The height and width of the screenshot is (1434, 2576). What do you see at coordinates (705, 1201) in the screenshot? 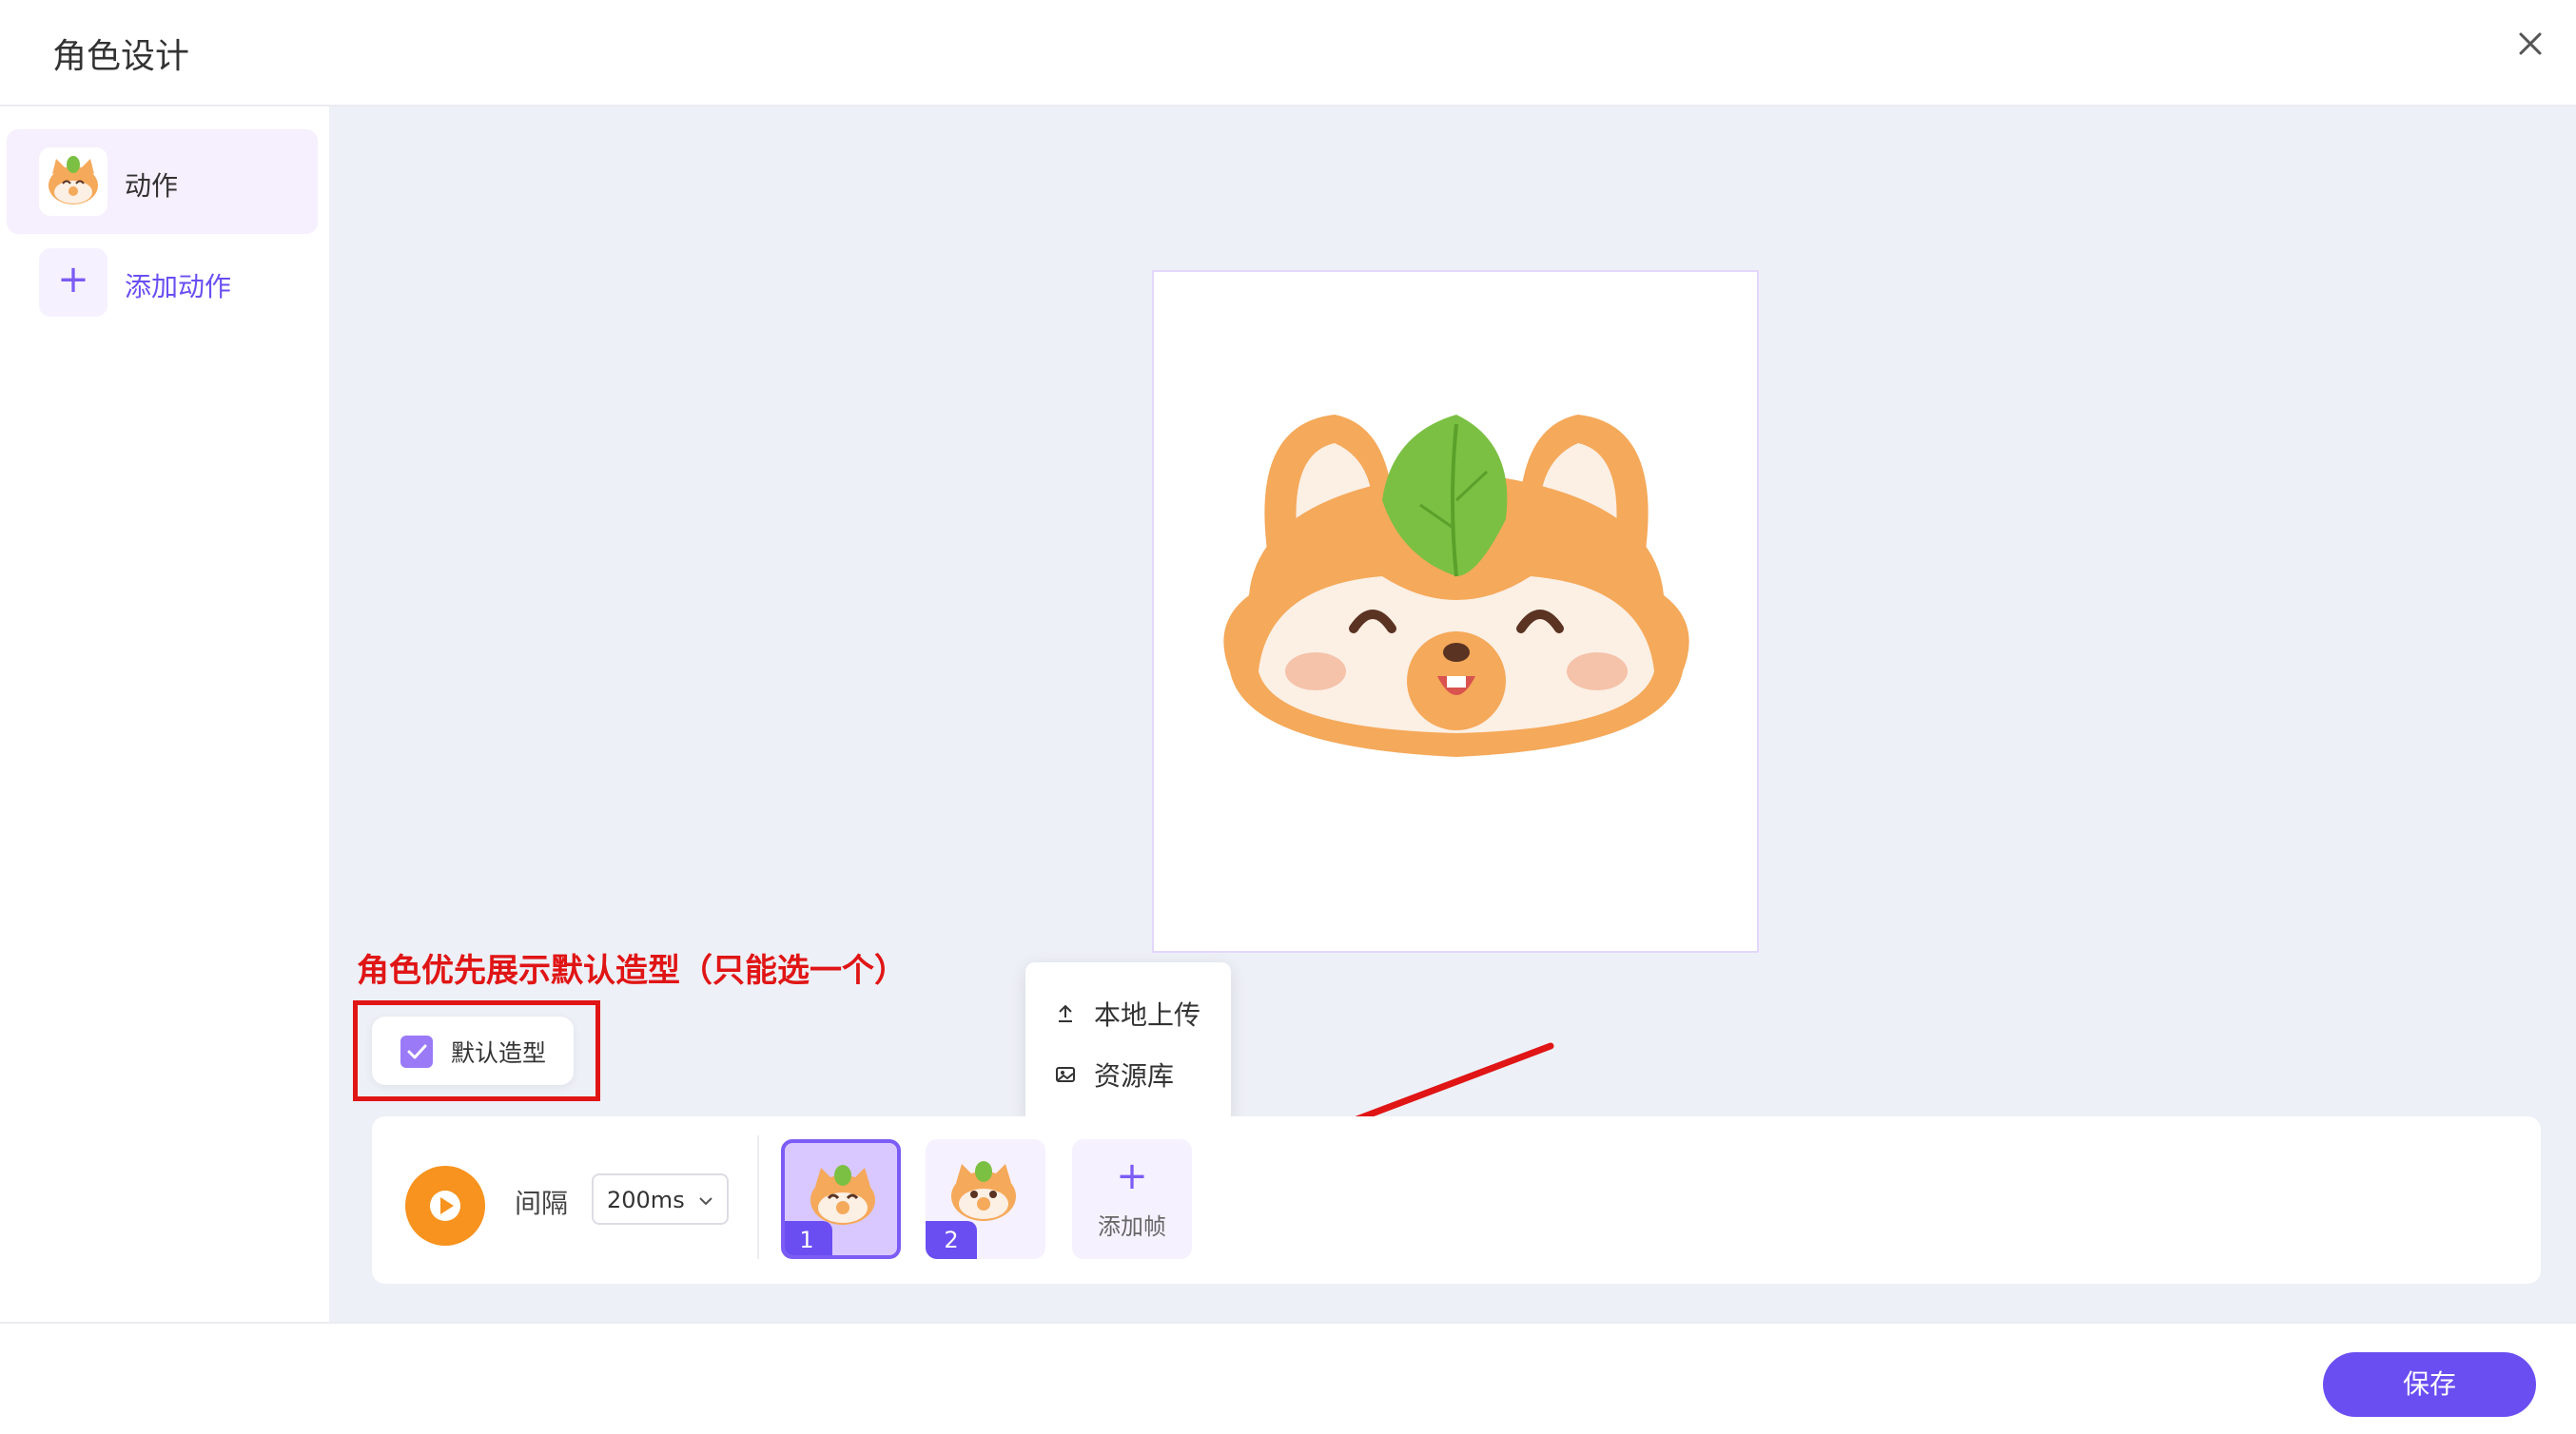
I see `chevron-down-icon` at bounding box center [705, 1201].